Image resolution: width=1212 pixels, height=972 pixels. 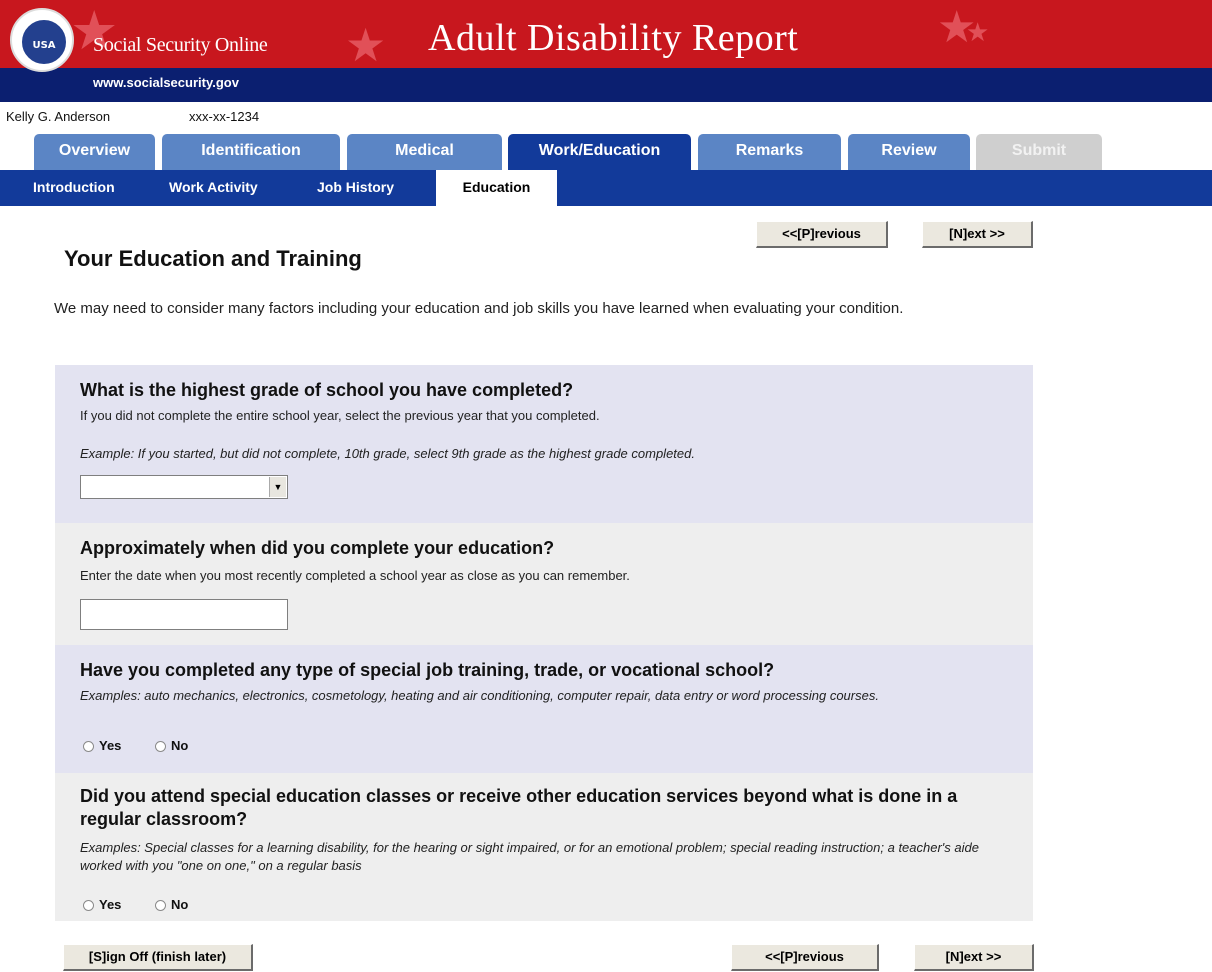 I want to click on previous-button-top: <<[P]revious, so click(x=822, y=234).